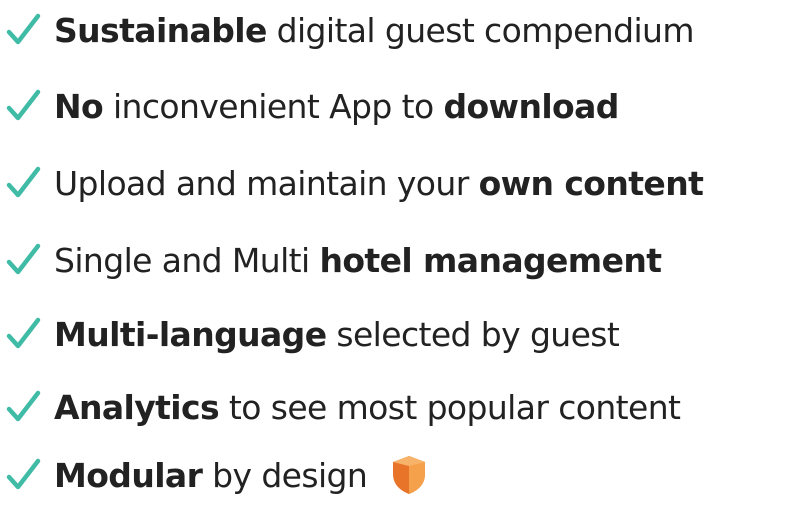  Describe the element at coordinates (591, 183) in the screenshot. I see `feature-bold: own content` at that location.